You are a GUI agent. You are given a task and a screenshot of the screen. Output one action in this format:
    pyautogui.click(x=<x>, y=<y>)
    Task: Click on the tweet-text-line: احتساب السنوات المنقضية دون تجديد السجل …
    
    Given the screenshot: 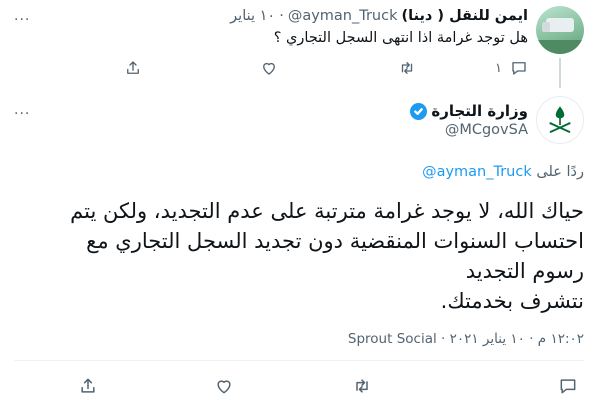 What is the action you would take?
    pyautogui.click(x=335, y=241)
    